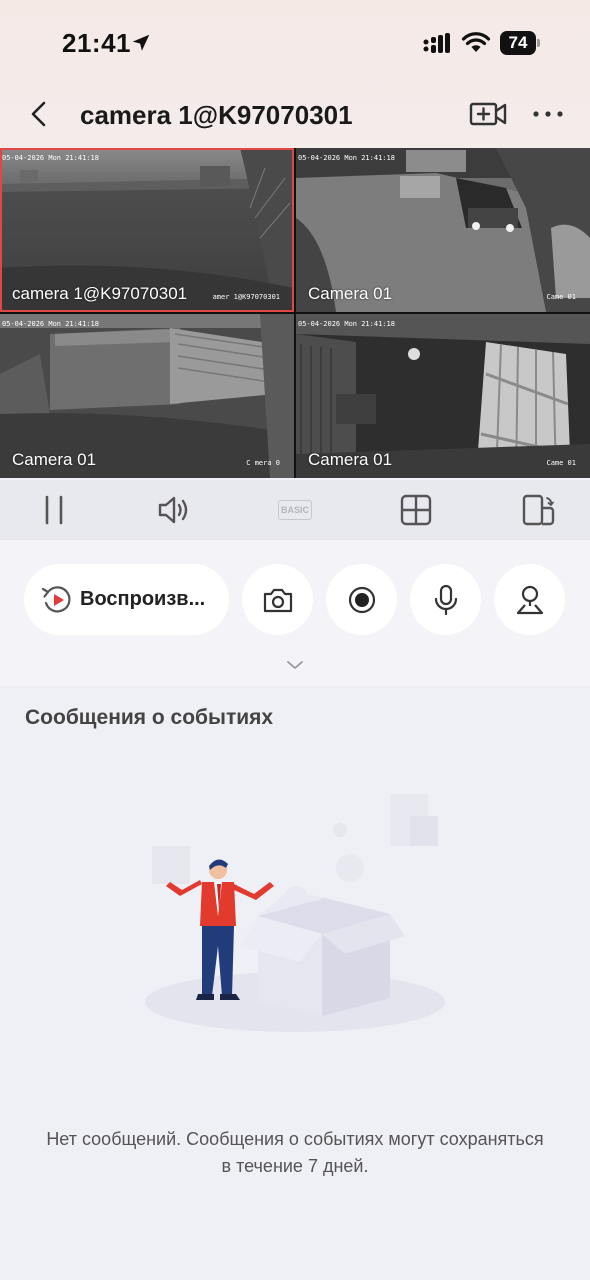  I want to click on top-area: 21:41 74 camera 1@K97070301, so click(295, 74).